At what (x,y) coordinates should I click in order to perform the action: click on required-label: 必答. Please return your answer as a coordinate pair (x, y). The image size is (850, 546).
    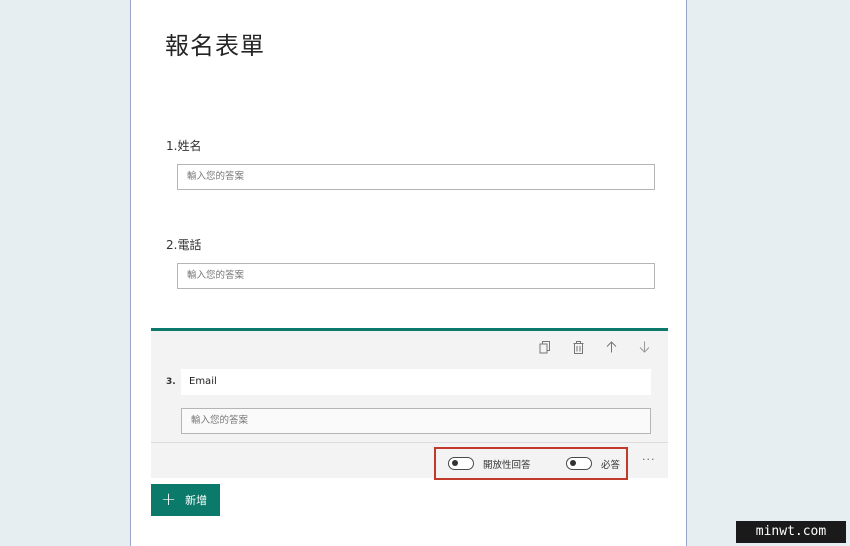
    Looking at the image, I should click on (611, 465).